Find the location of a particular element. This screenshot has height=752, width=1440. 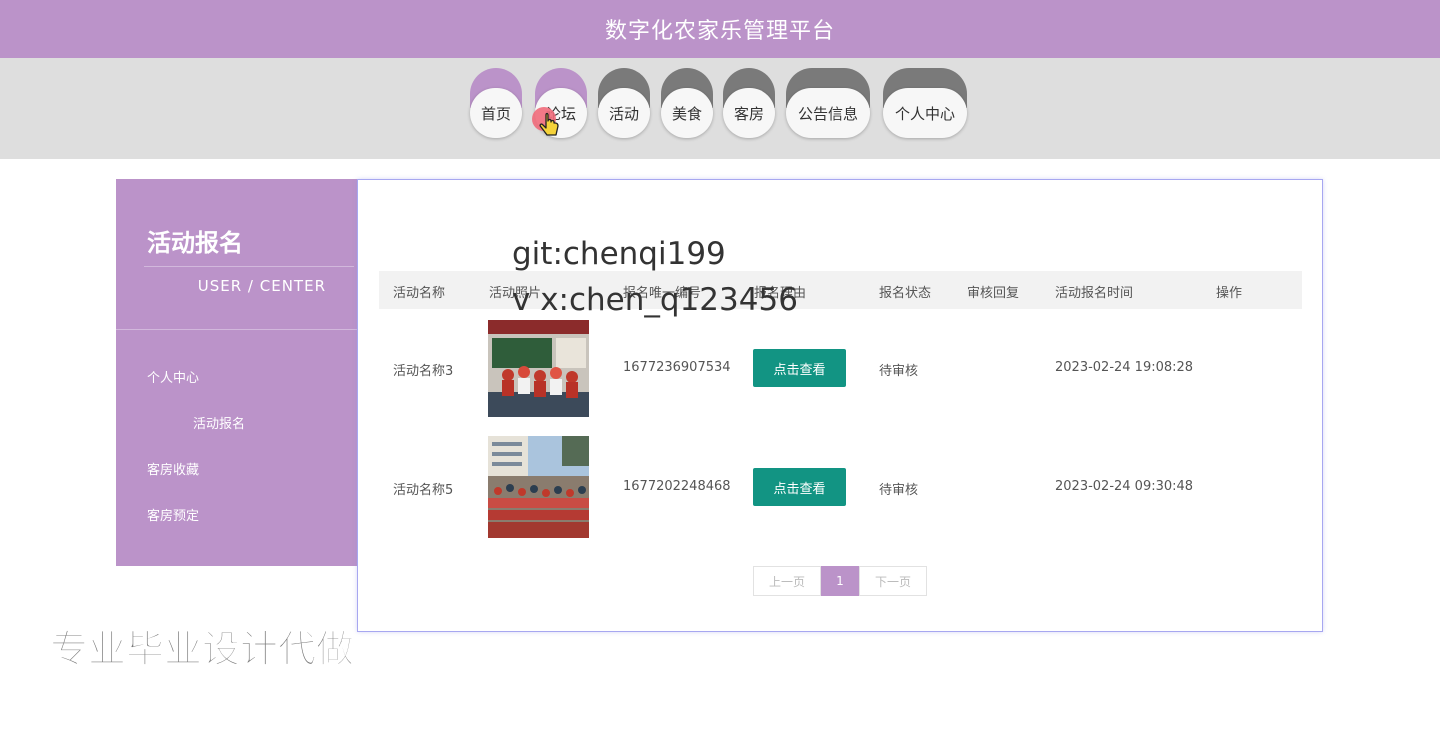

nav-band: 首页 论坛 活动 美食 客房 公告信息 个人中心 is located at coordinates (720, 108).